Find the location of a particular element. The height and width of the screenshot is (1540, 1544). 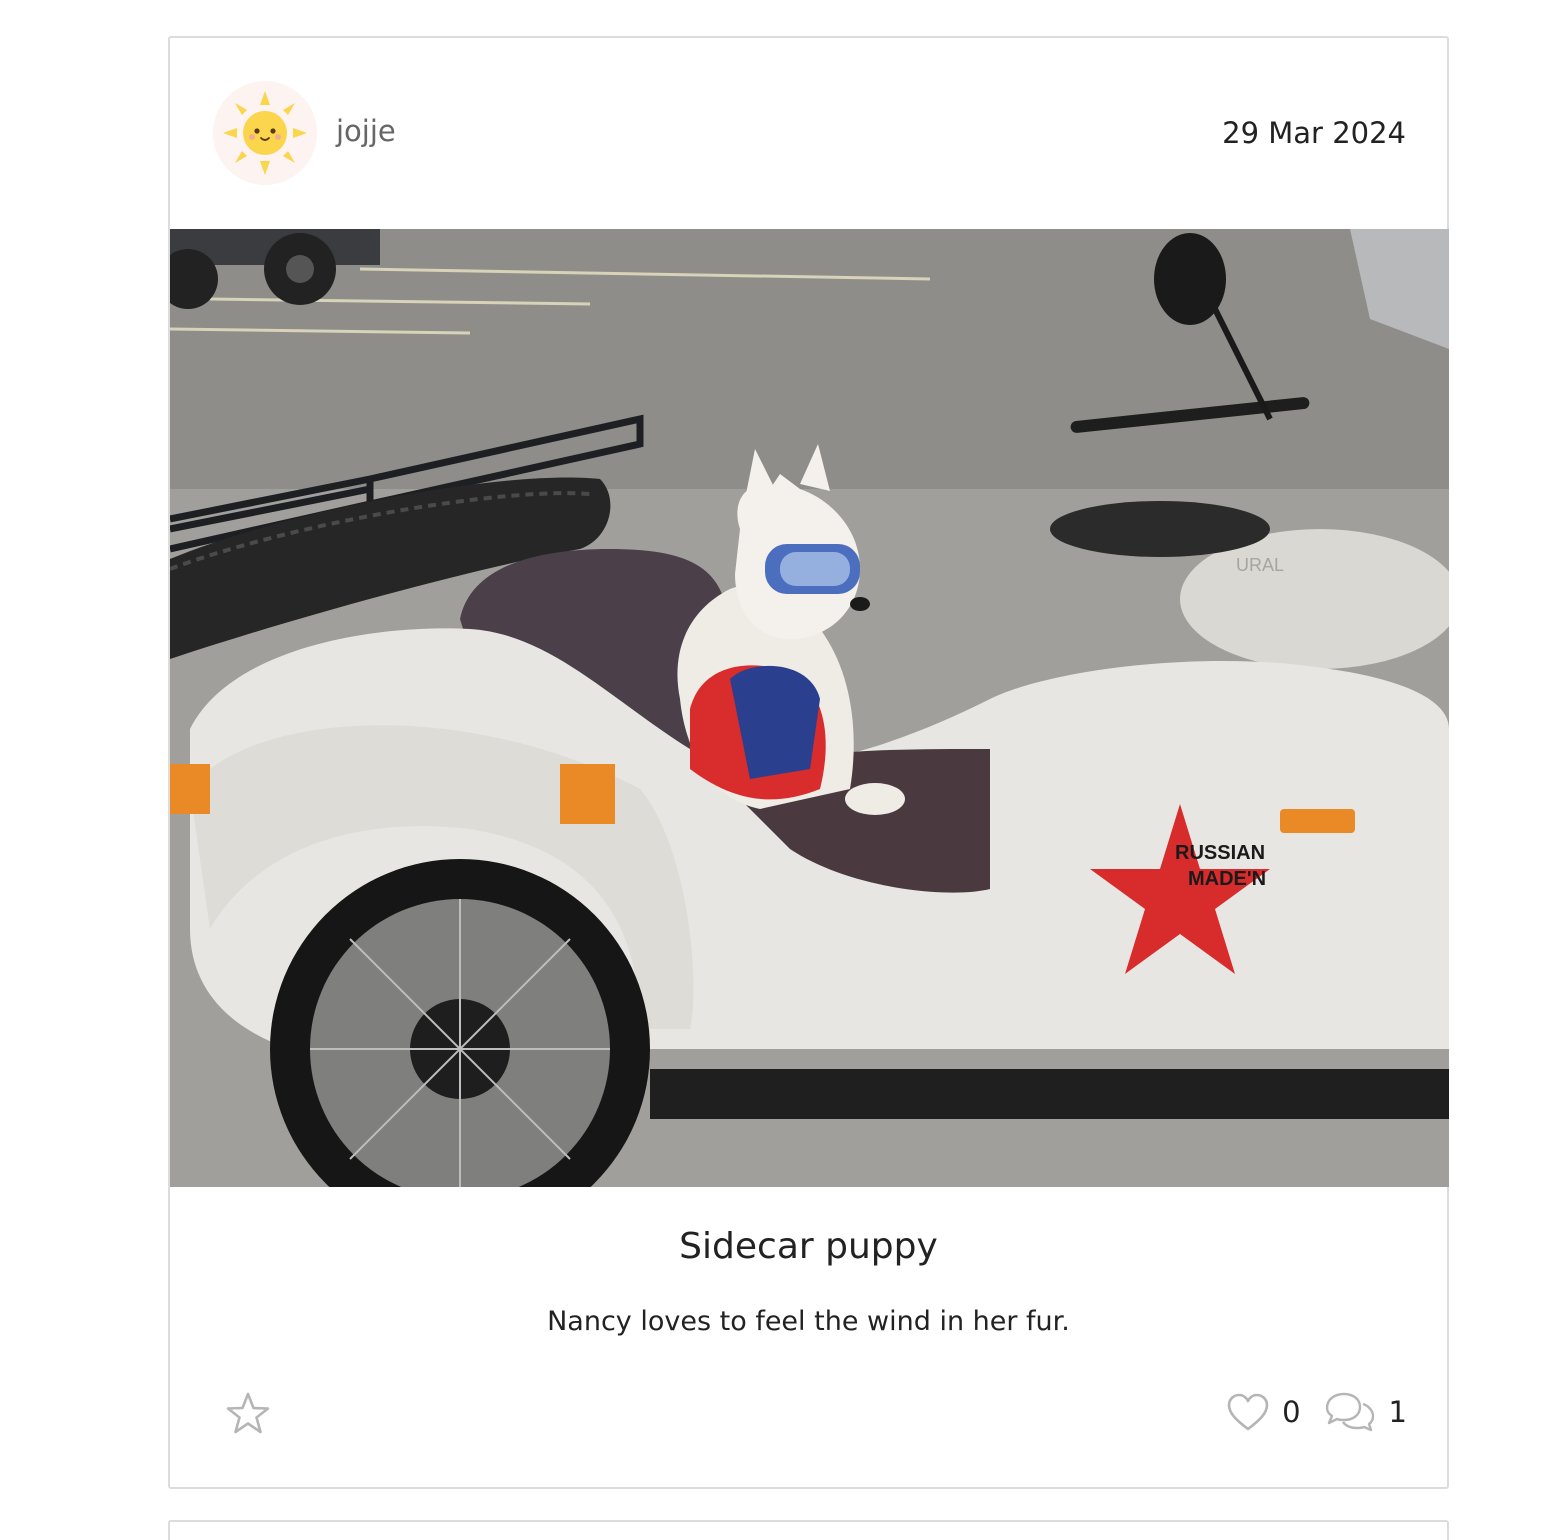

next-post-card is located at coordinates (808, 1530).